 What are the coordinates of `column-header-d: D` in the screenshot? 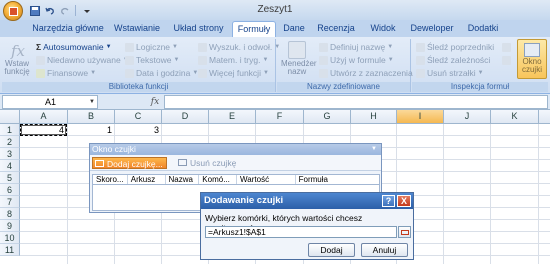 It's located at (185, 117).